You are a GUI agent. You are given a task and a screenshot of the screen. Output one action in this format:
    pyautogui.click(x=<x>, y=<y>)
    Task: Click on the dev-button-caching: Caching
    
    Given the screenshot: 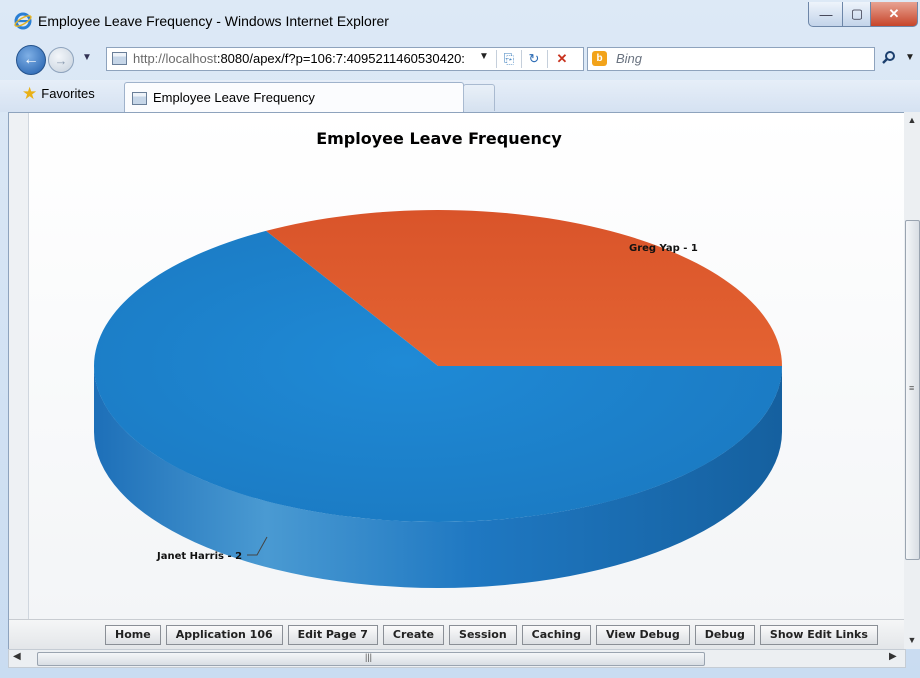 What is the action you would take?
    pyautogui.click(x=556, y=635)
    